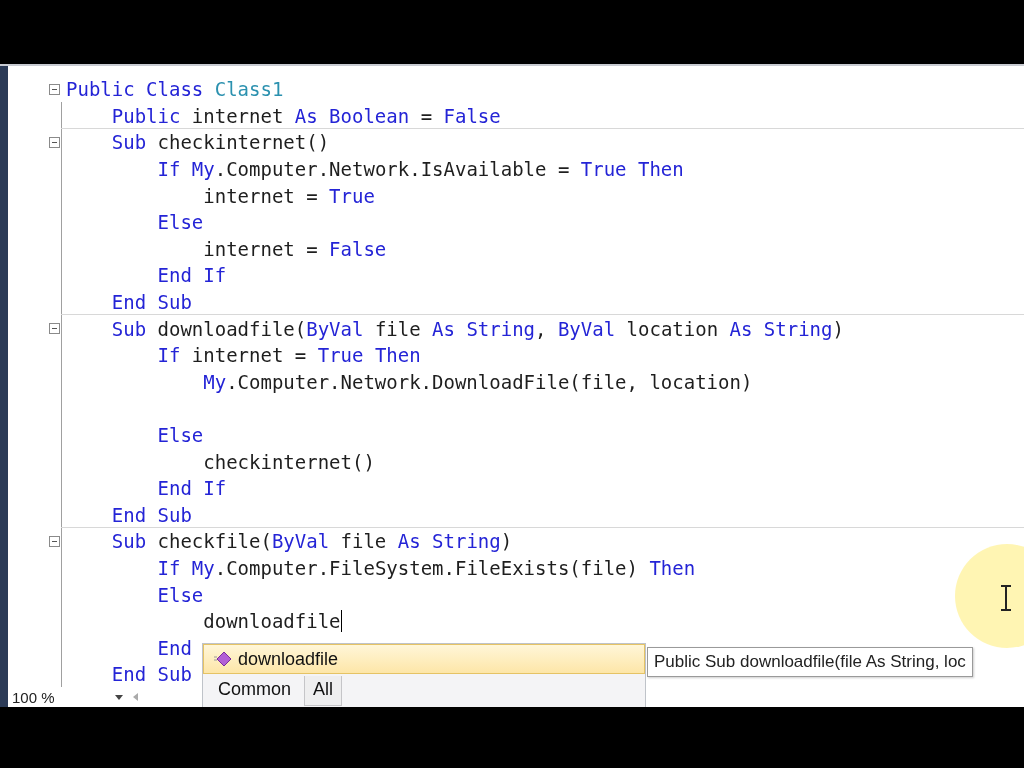 This screenshot has width=1024, height=768. Describe the element at coordinates (294, 248) in the screenshot. I see `code-line: internet = False` at that location.